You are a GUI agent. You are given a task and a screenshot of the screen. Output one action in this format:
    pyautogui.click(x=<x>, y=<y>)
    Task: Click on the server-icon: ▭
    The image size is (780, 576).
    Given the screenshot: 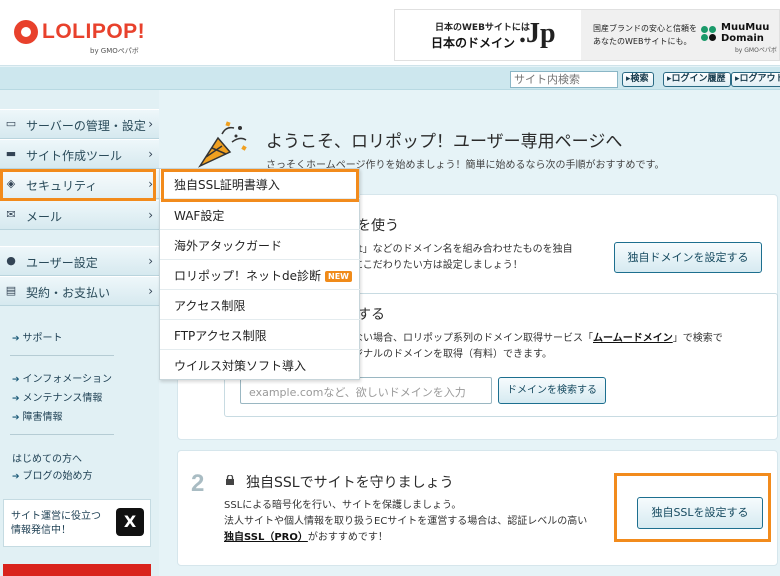 What is the action you would take?
    pyautogui.click(x=11, y=123)
    